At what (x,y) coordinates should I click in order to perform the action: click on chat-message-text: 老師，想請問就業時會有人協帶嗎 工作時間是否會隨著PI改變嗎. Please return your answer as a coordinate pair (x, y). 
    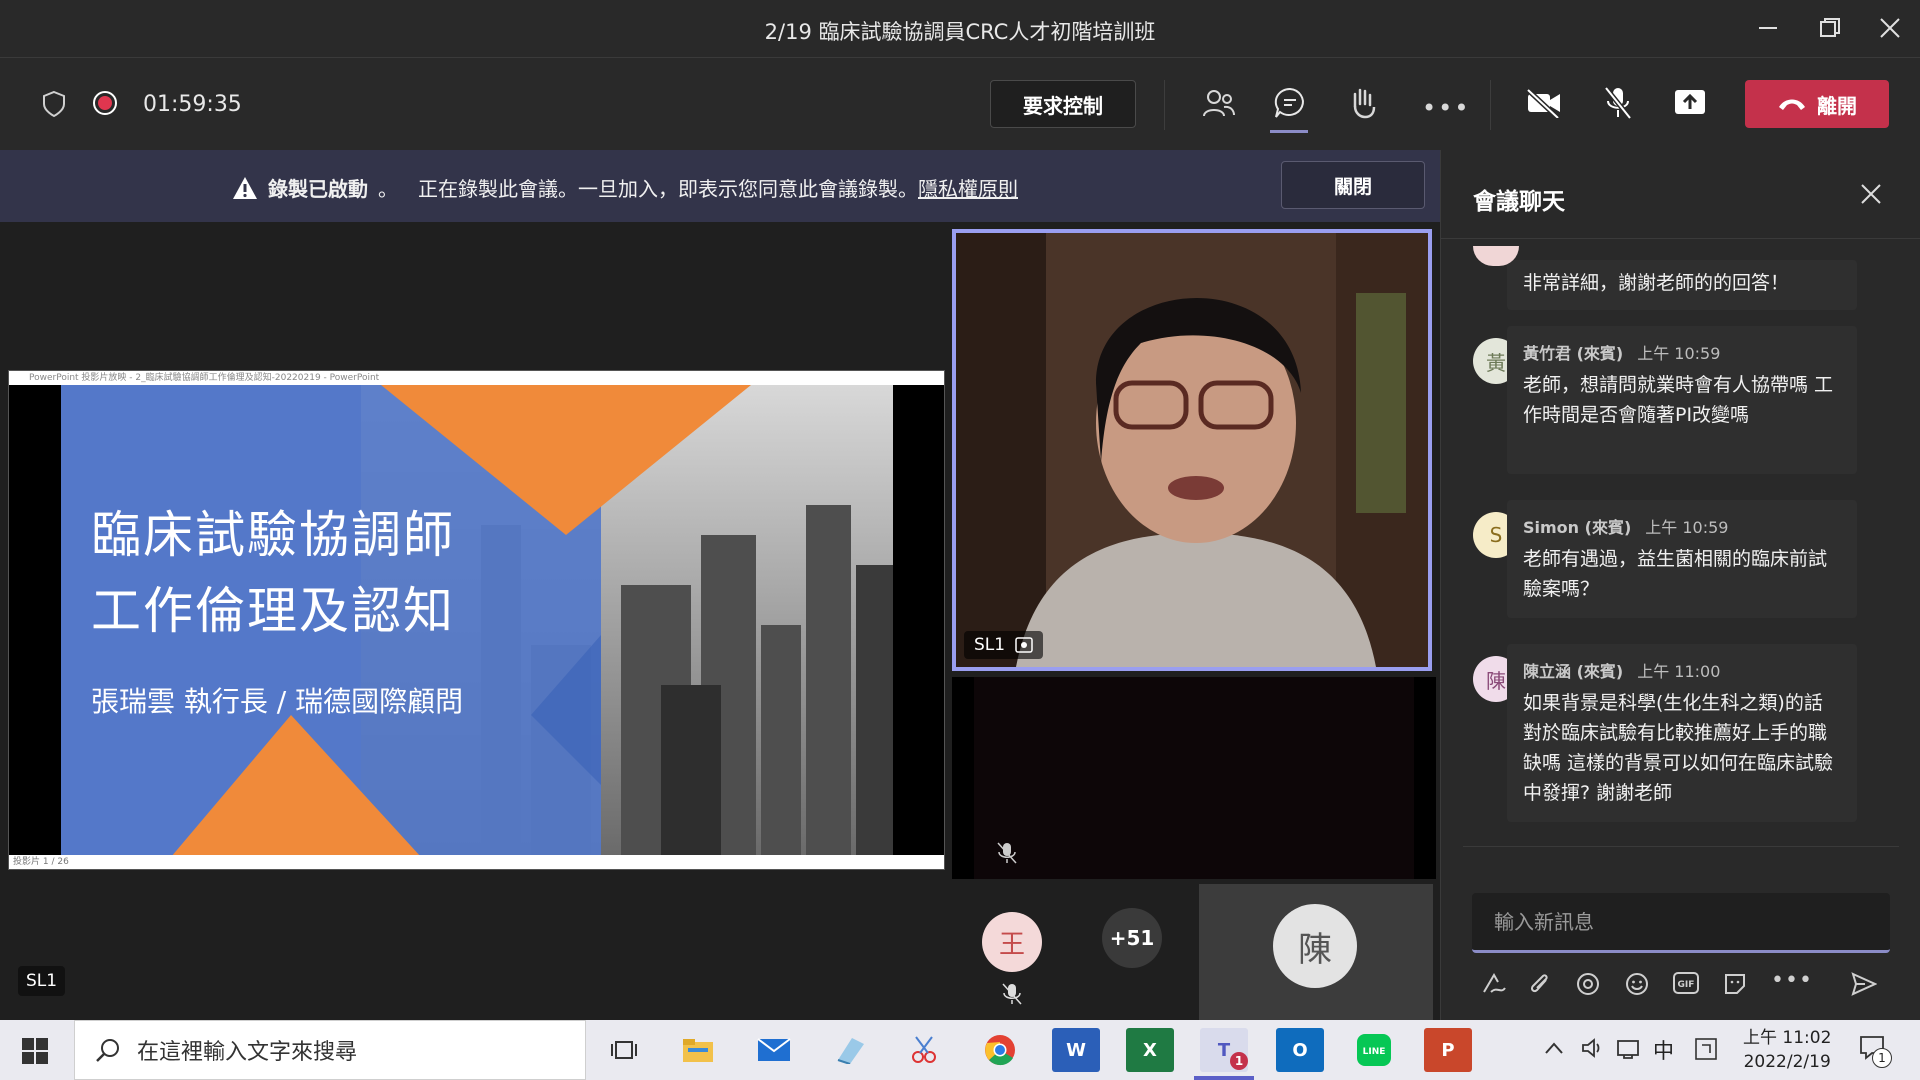
    Looking at the image, I should click on (1678, 400).